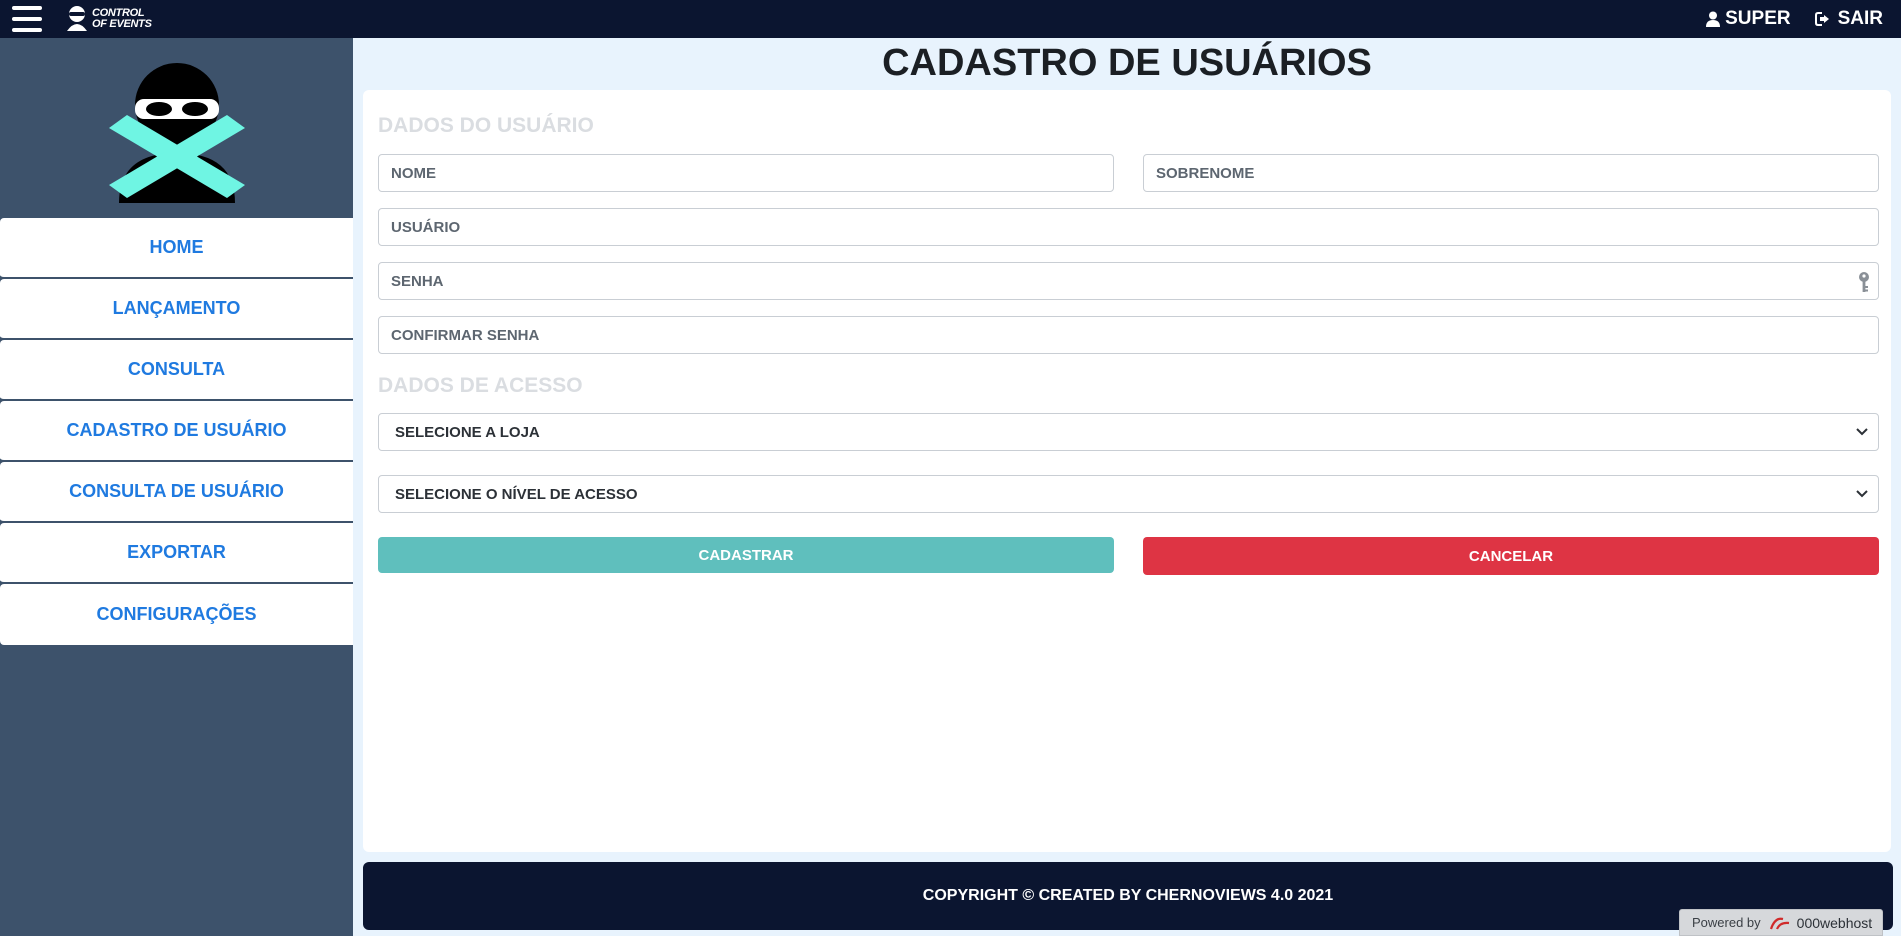 This screenshot has width=1901, height=936. I want to click on user-menu-link: SUPER, so click(1748, 19).